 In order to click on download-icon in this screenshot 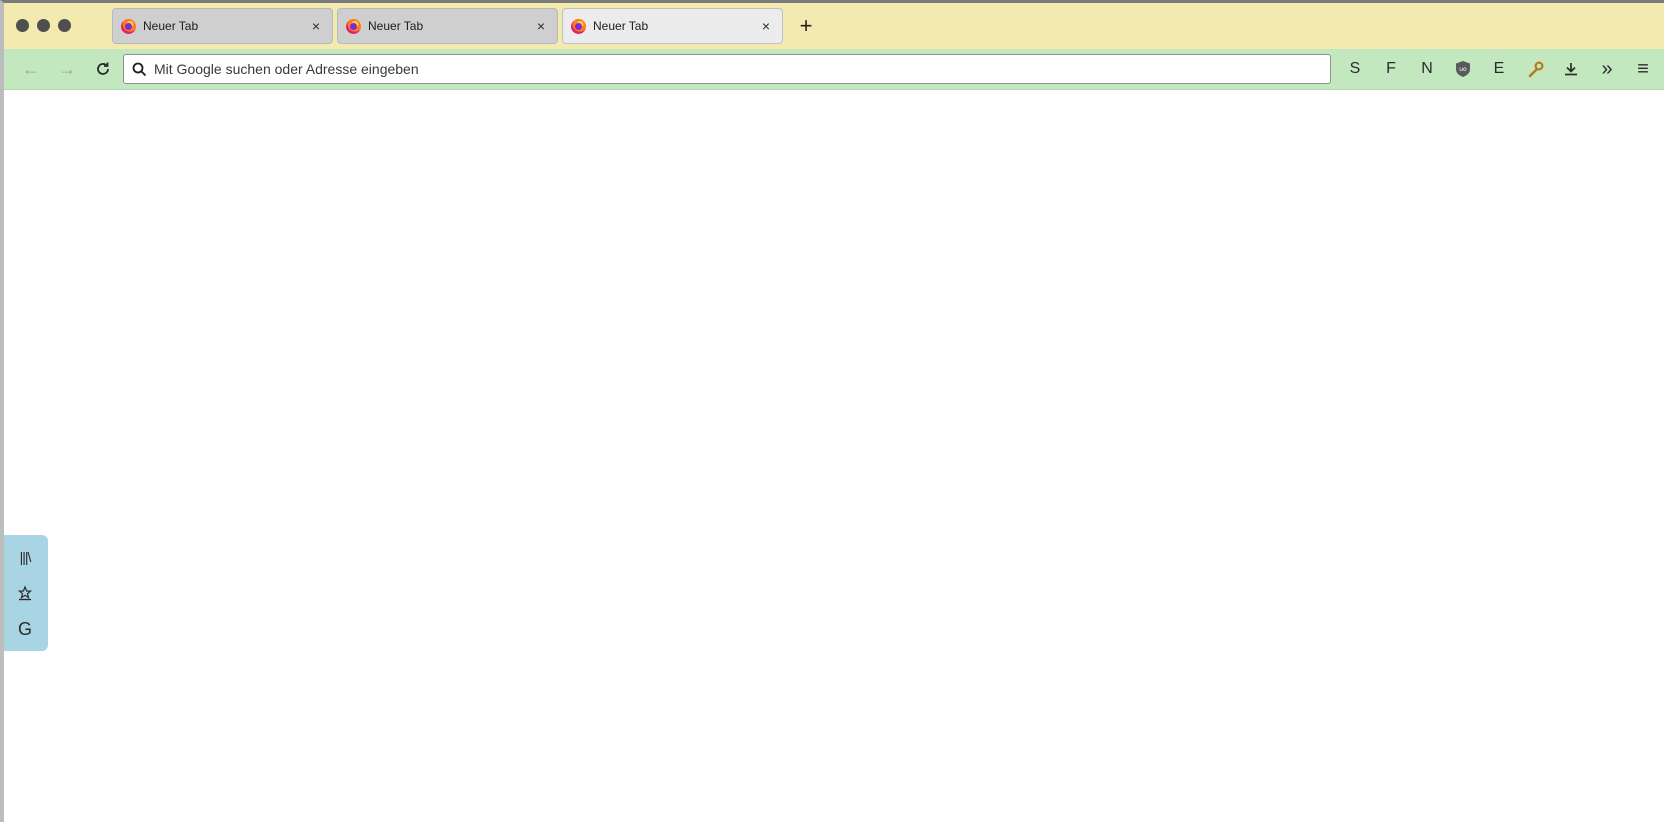, I will do `click(1571, 69)`.